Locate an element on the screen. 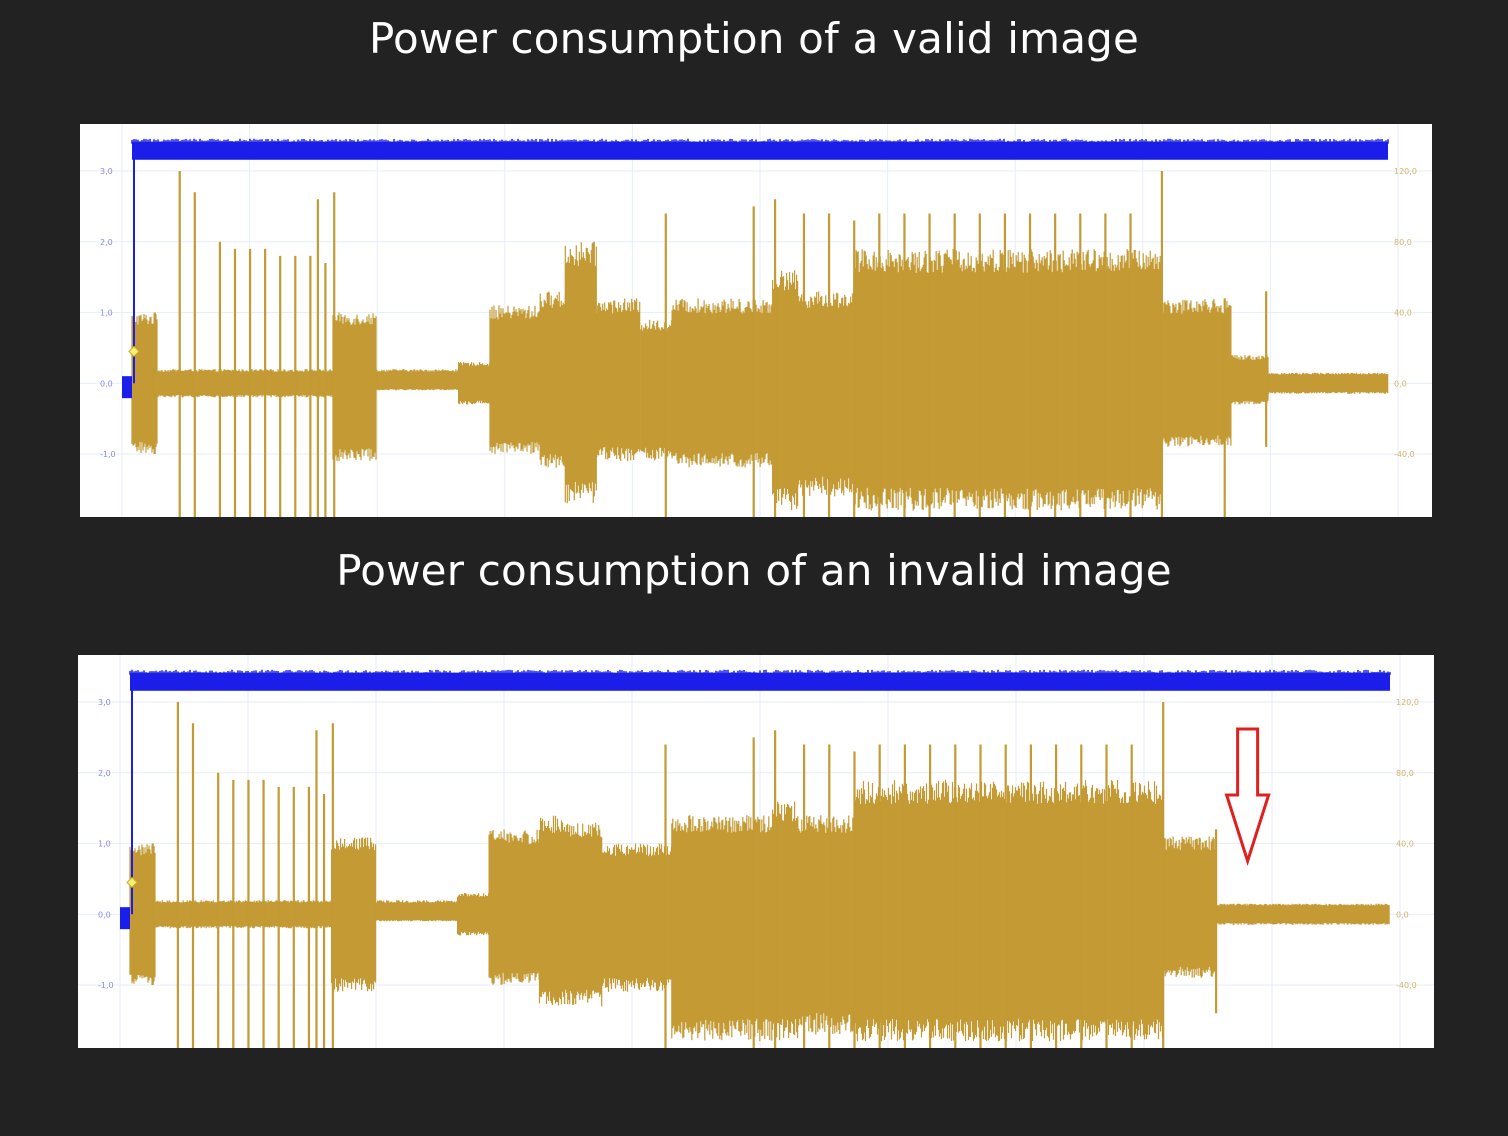 The height and width of the screenshot is (1136, 1508). chart-title-valid: Power consumption of a valid image is located at coordinates (754, 38).